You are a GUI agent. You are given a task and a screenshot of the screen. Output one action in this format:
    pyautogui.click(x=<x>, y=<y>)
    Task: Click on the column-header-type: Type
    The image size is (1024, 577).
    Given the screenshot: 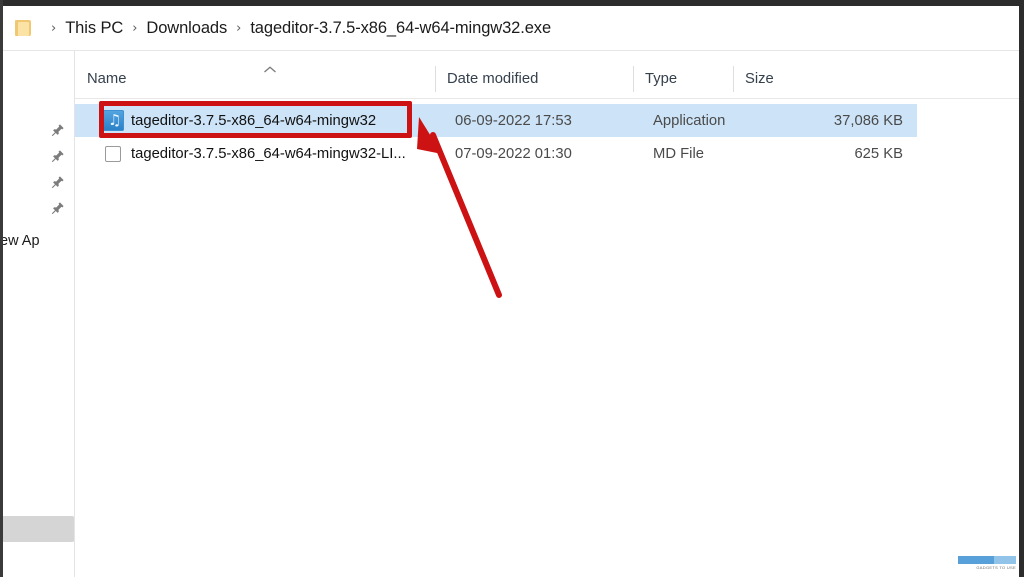 What is the action you would take?
    pyautogui.click(x=683, y=79)
    